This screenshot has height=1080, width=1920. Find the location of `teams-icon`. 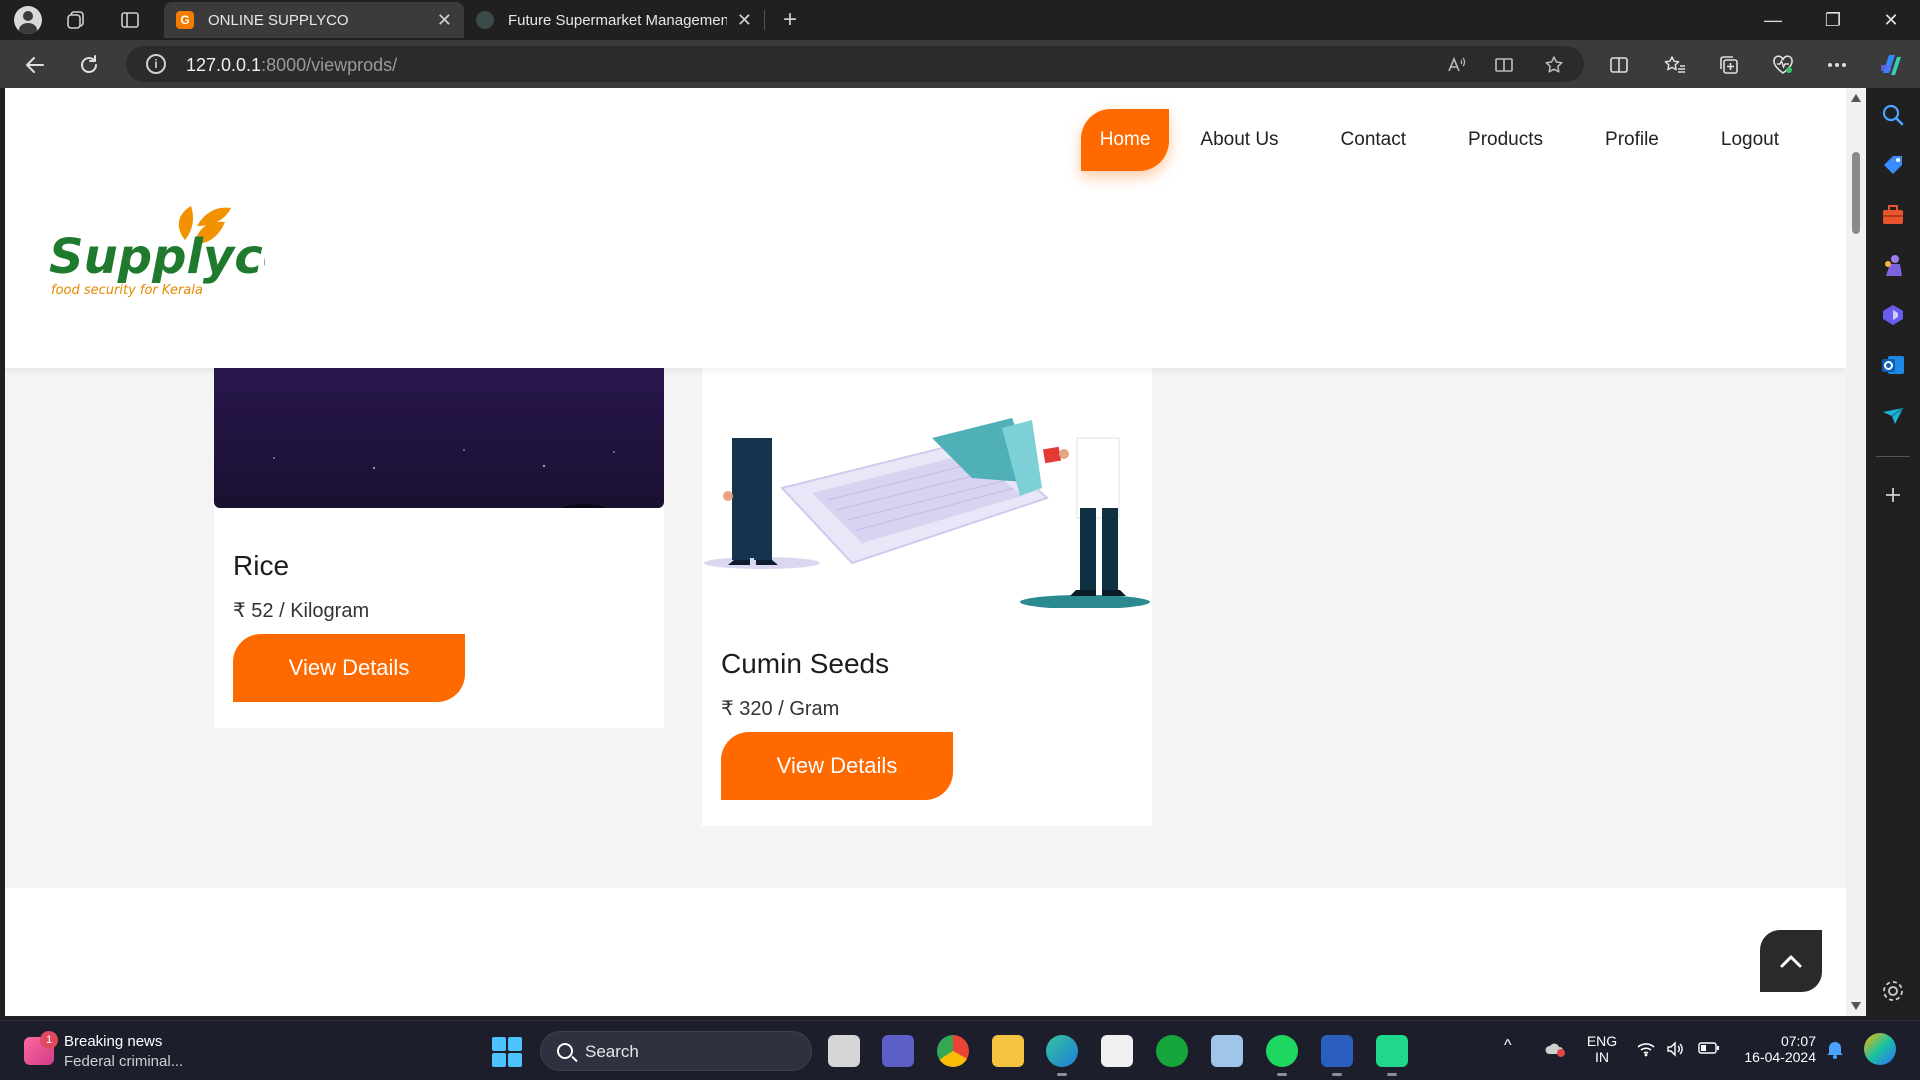

teams-icon is located at coordinates (898, 1051).